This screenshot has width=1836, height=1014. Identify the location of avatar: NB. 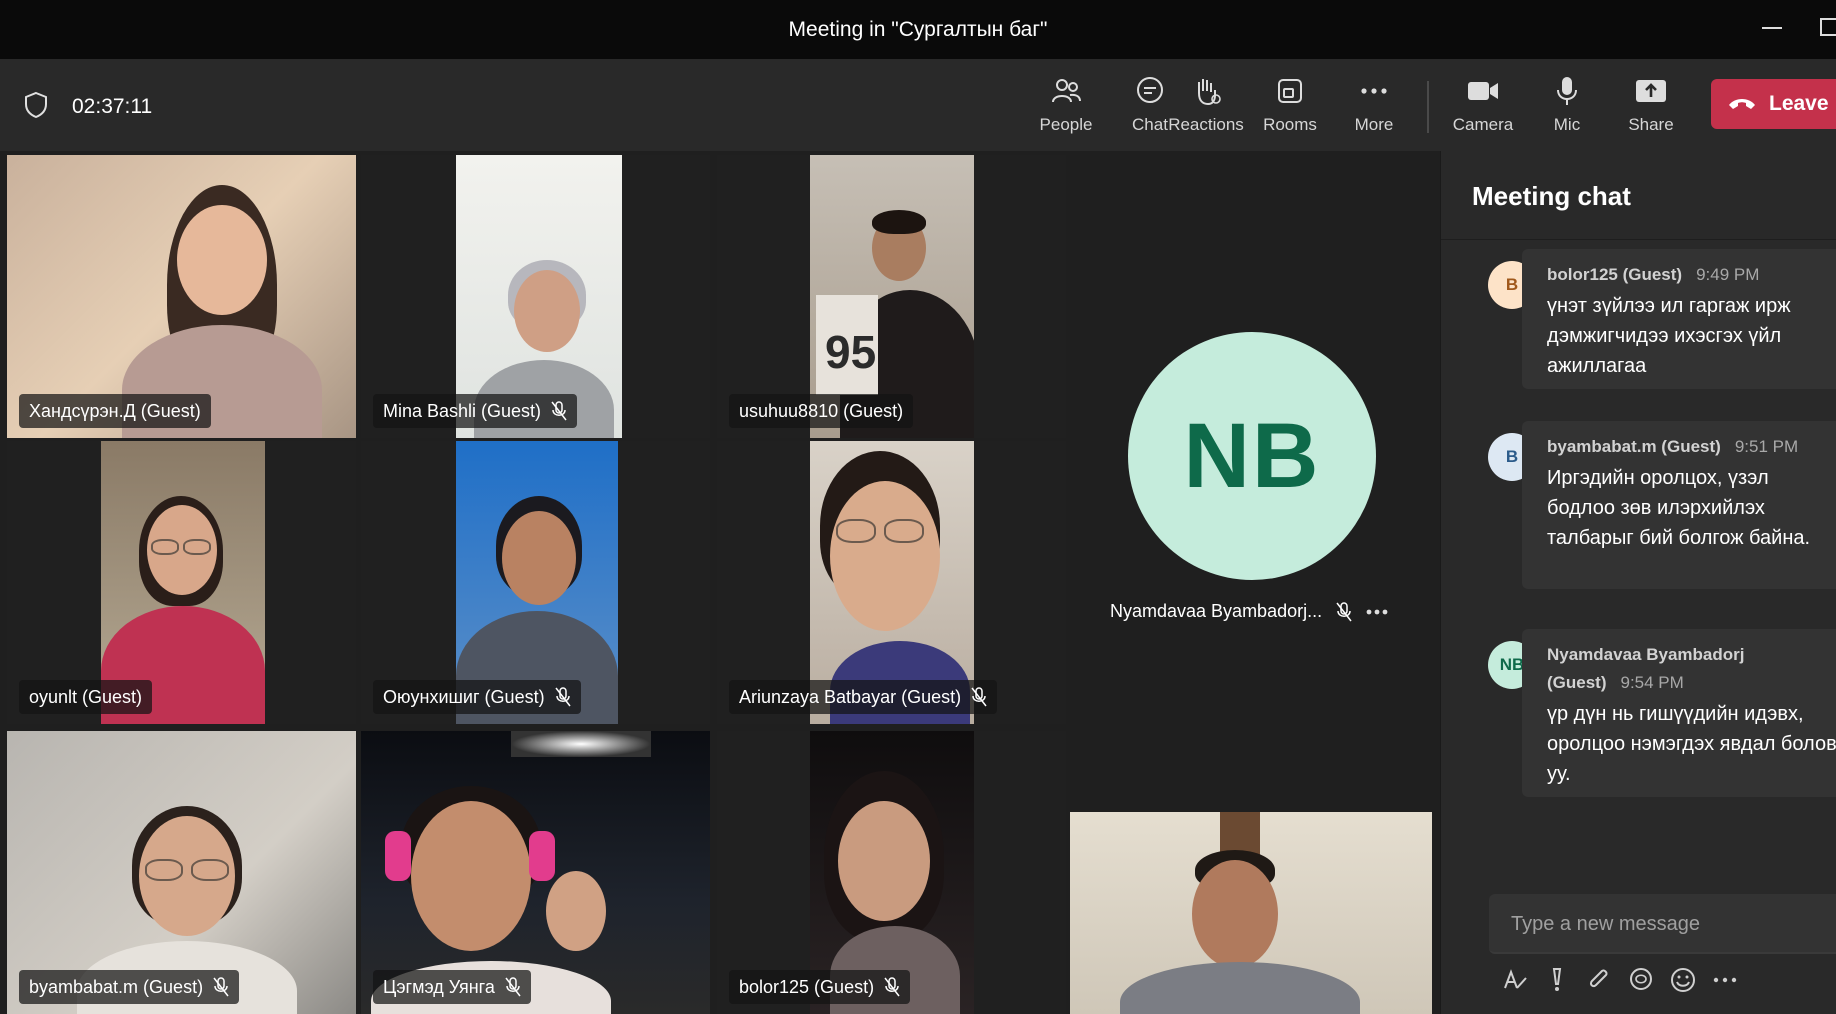
(1252, 456).